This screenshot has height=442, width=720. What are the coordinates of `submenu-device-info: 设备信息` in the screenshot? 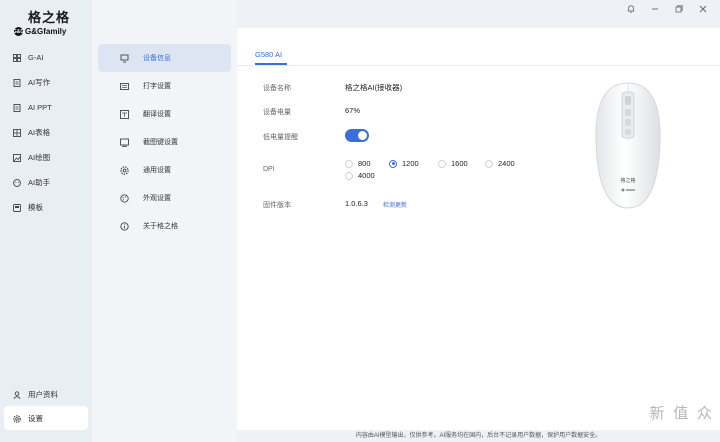 It's located at (164, 58).